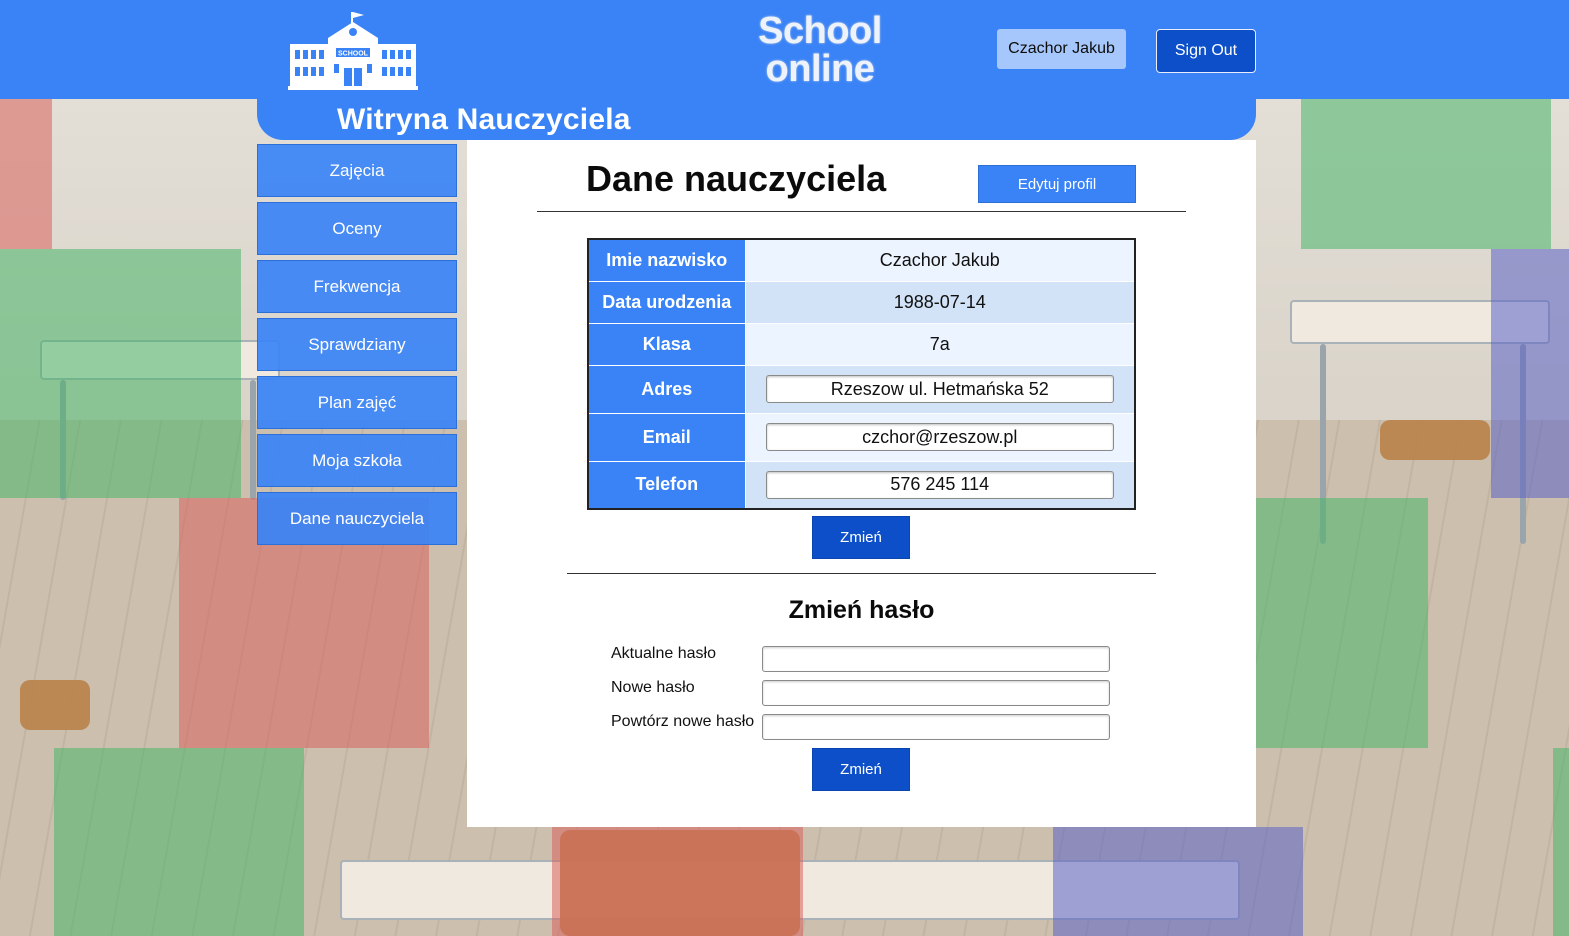 This screenshot has height=936, width=1569. I want to click on sign-out-button: Sign Out, so click(1206, 51).